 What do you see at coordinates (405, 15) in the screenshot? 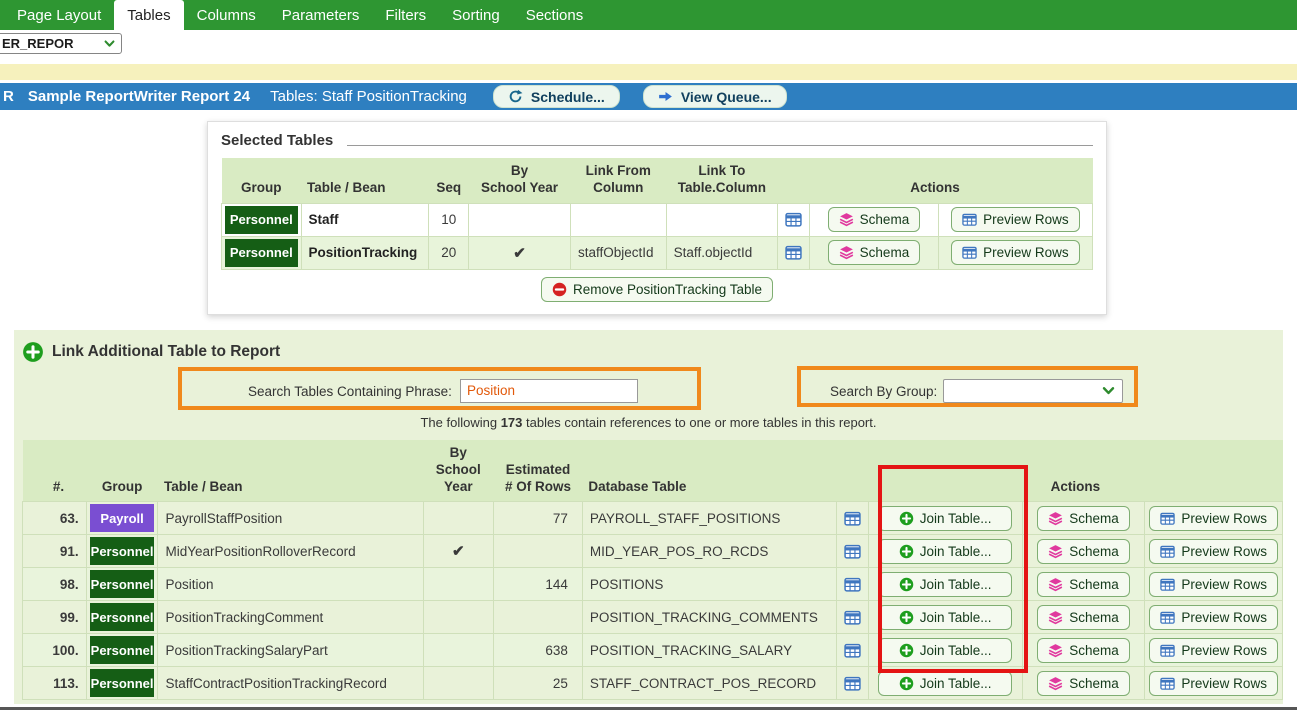
I see `tab-filters: Filters` at bounding box center [405, 15].